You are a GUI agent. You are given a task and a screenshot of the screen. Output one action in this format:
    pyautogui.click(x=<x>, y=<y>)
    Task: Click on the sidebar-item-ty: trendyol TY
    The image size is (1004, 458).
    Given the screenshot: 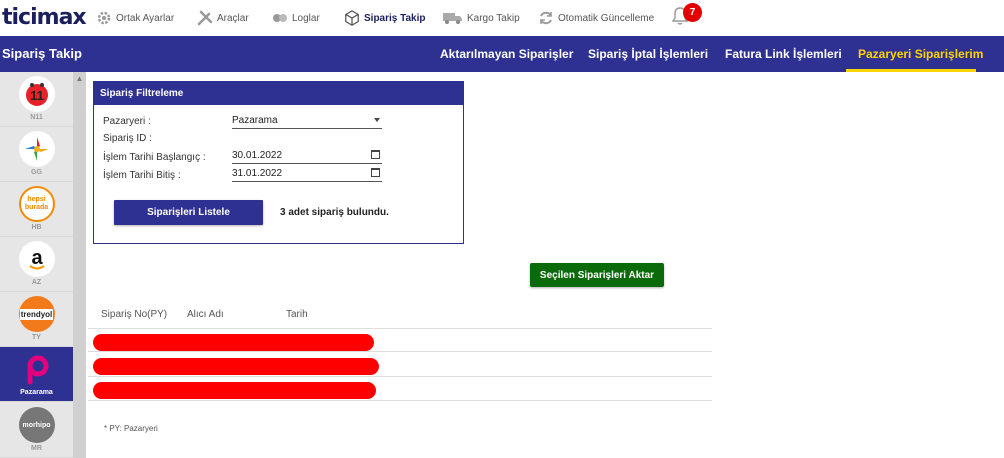 What is the action you would take?
    pyautogui.click(x=36, y=319)
    